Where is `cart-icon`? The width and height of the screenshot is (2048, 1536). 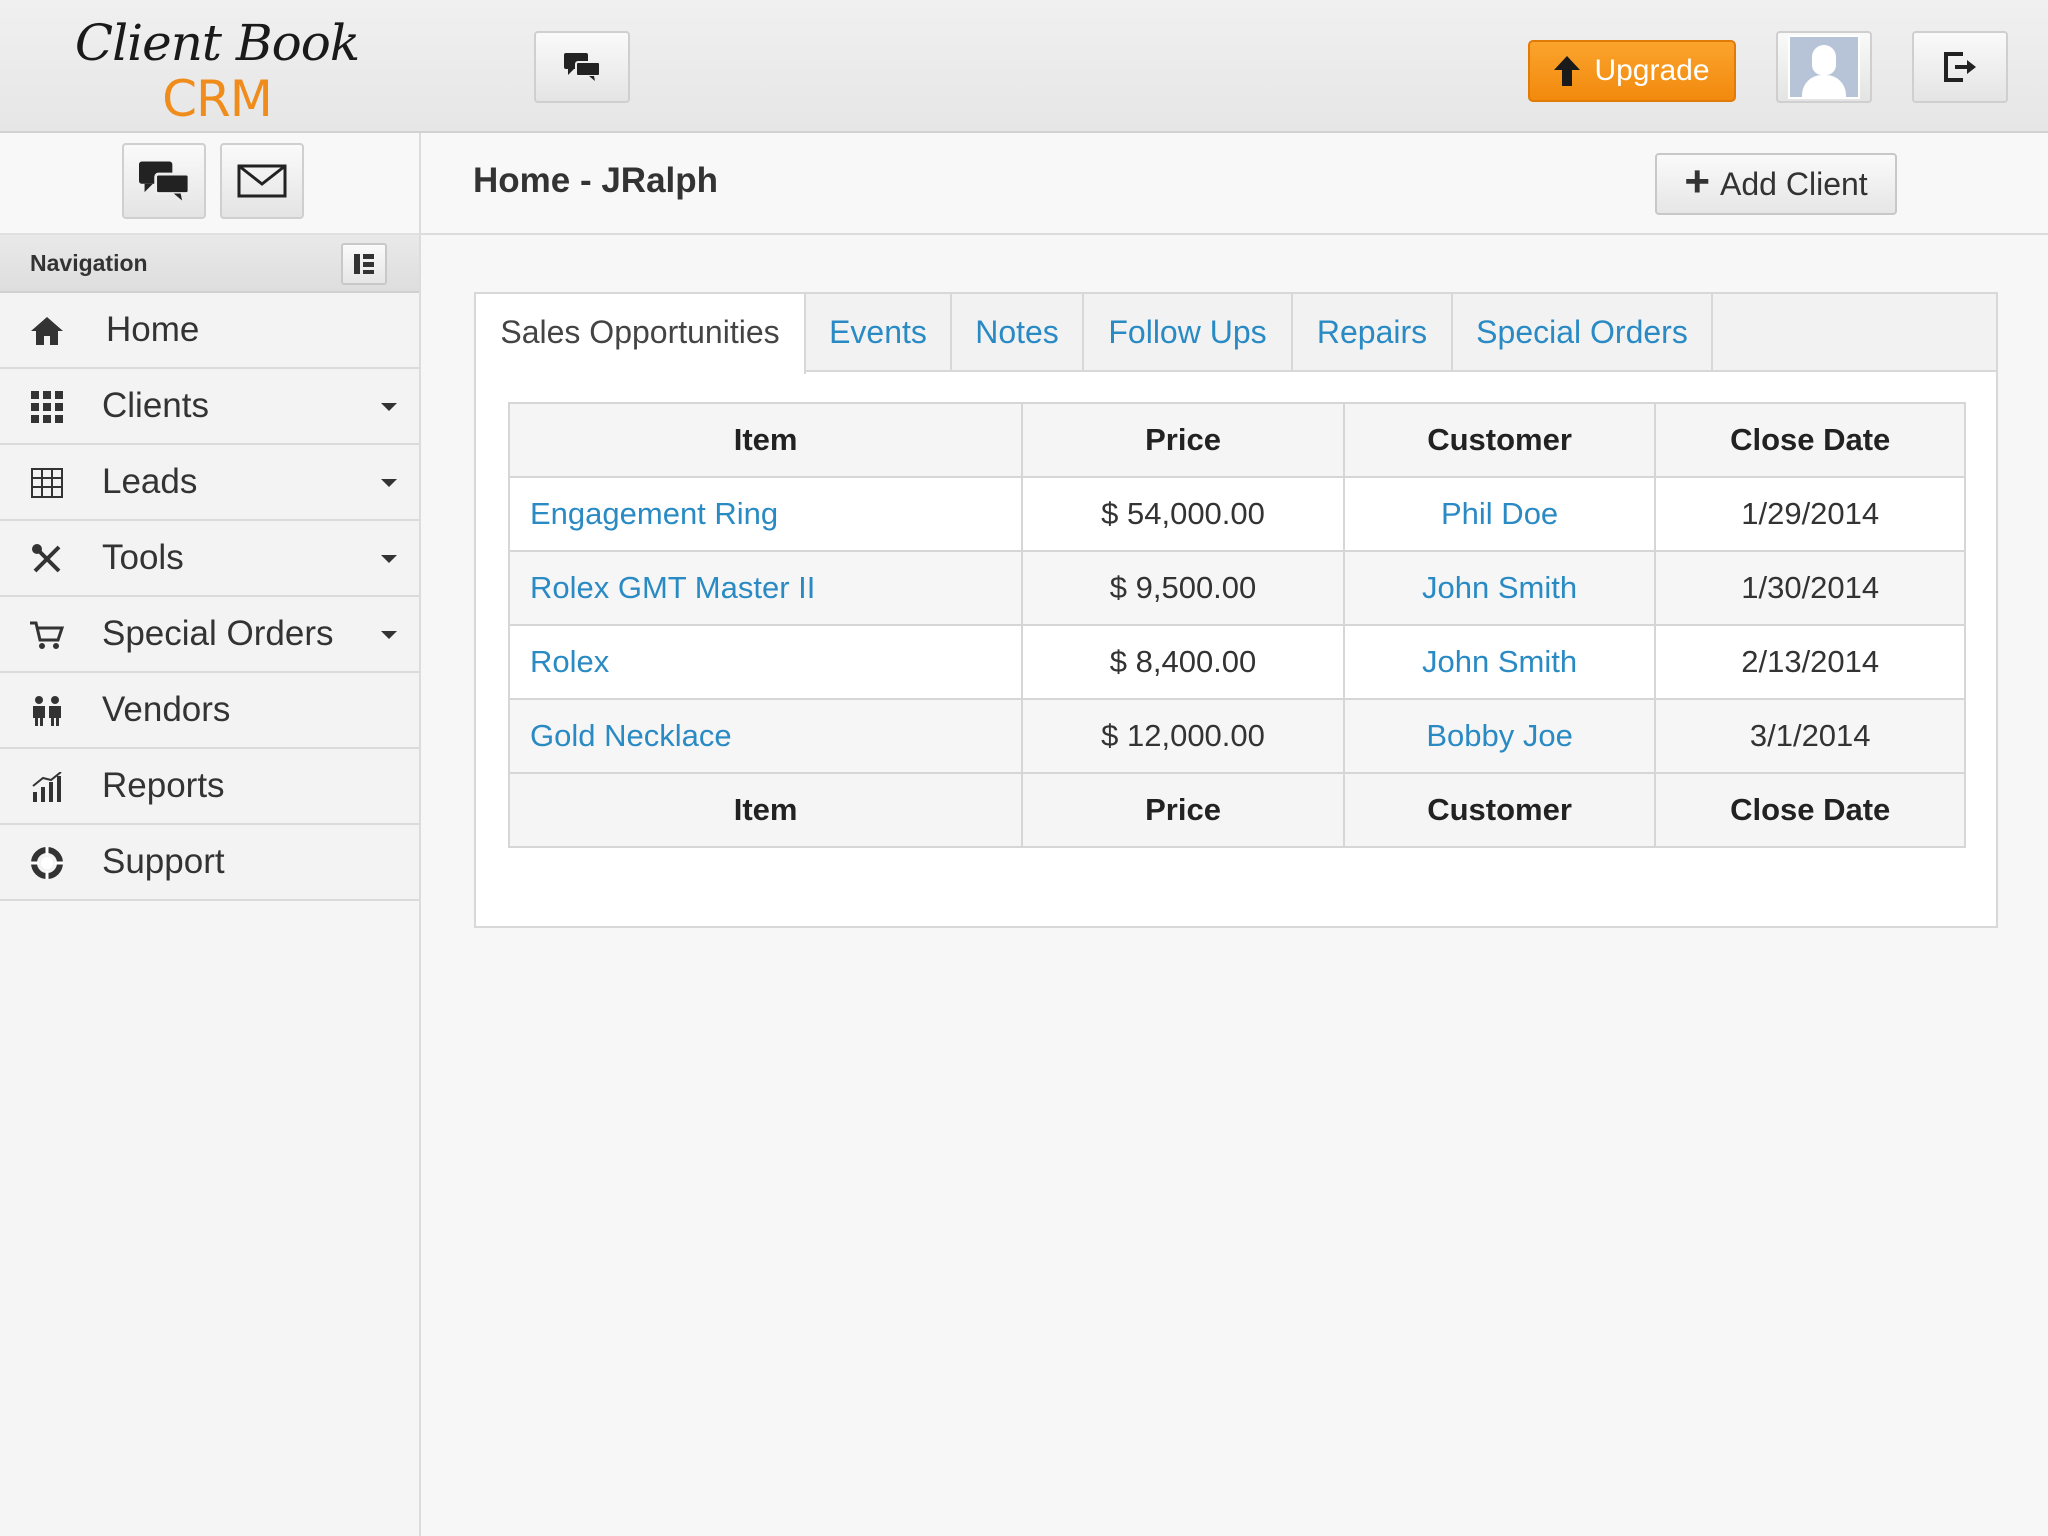
cart-icon is located at coordinates (47, 635).